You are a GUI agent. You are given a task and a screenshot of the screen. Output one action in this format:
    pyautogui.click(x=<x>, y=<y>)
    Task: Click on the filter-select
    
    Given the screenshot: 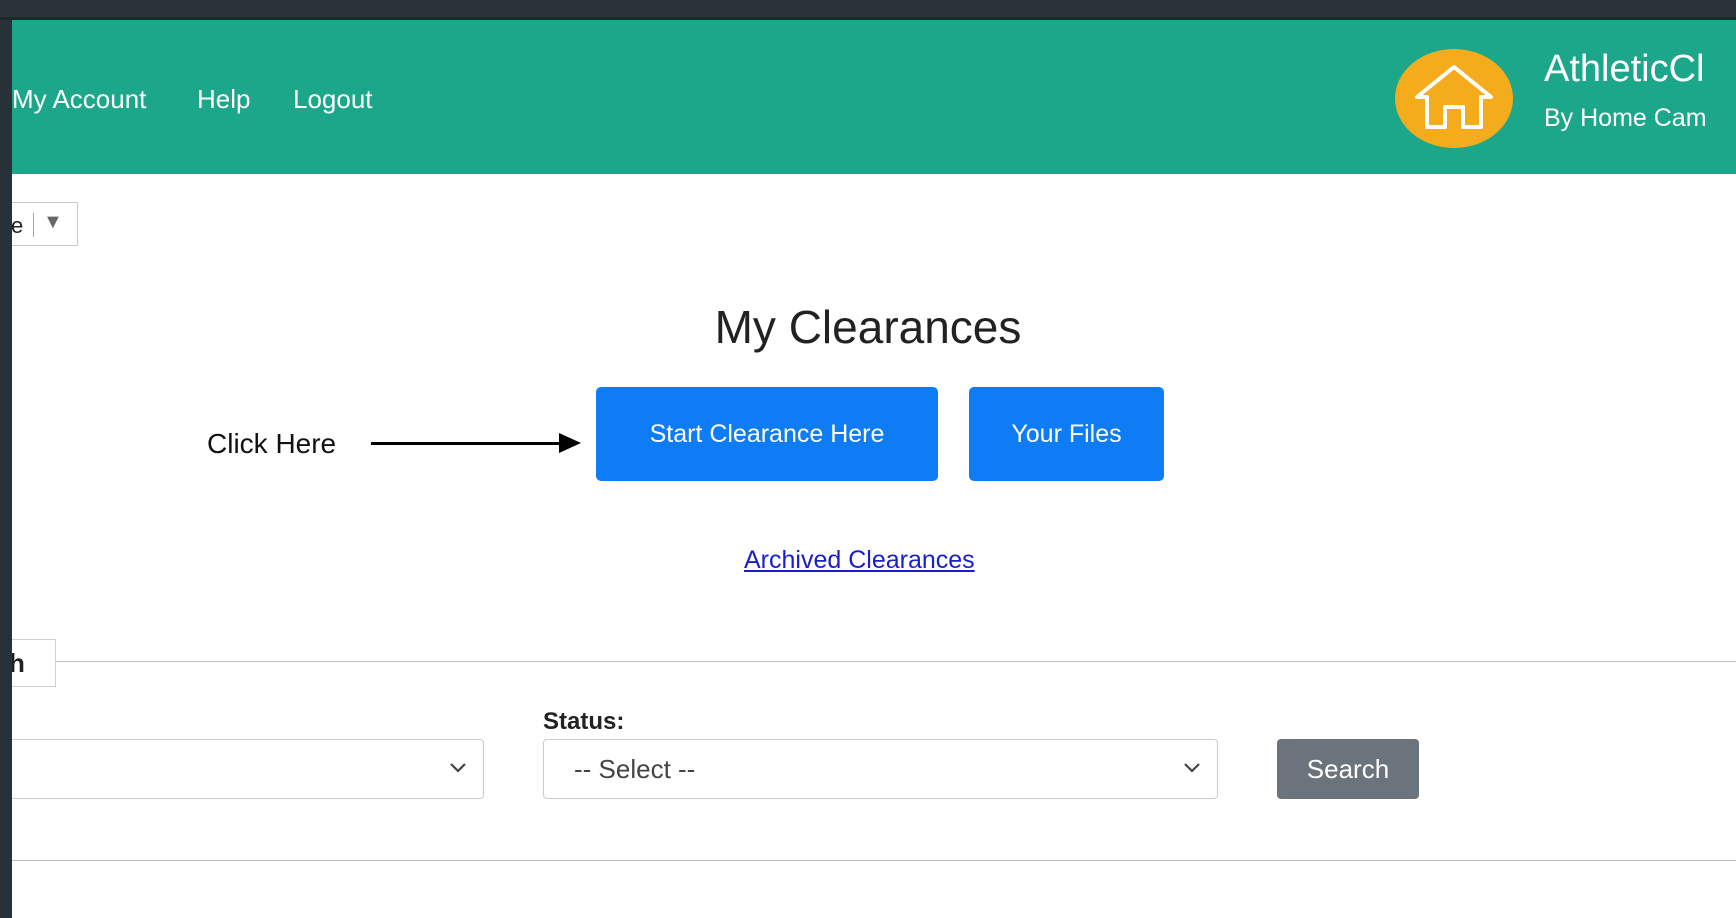 What is the action you would take?
    pyautogui.click(x=248, y=769)
    